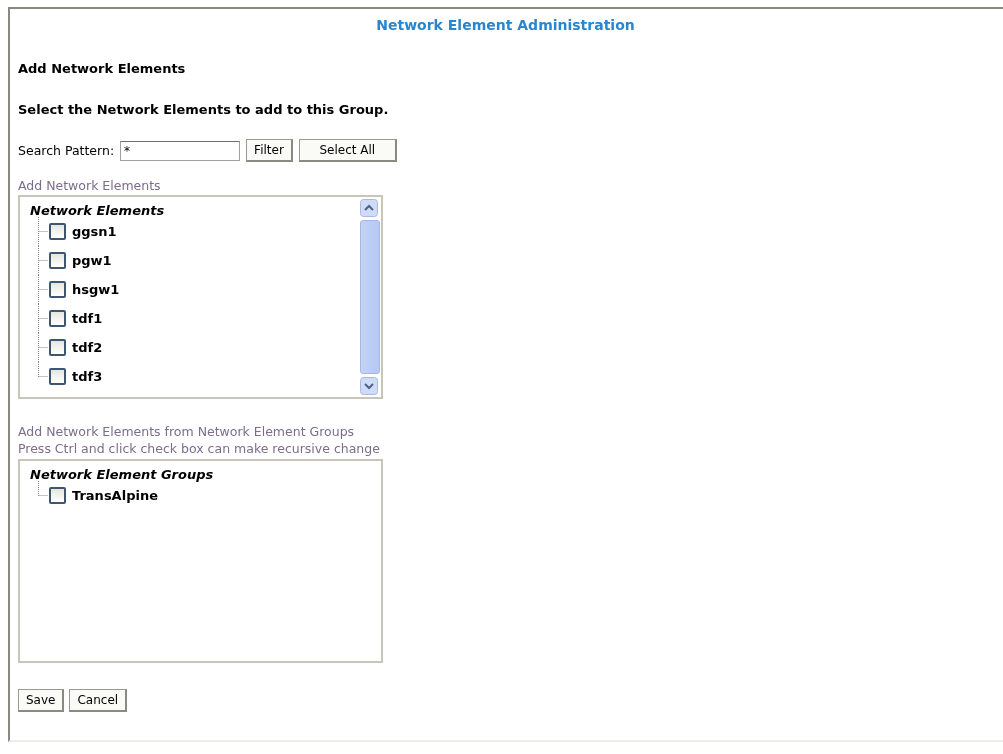 This screenshot has width=1003, height=754. What do you see at coordinates (115, 495) in the screenshot?
I see `tree-item: TransAlpine` at bounding box center [115, 495].